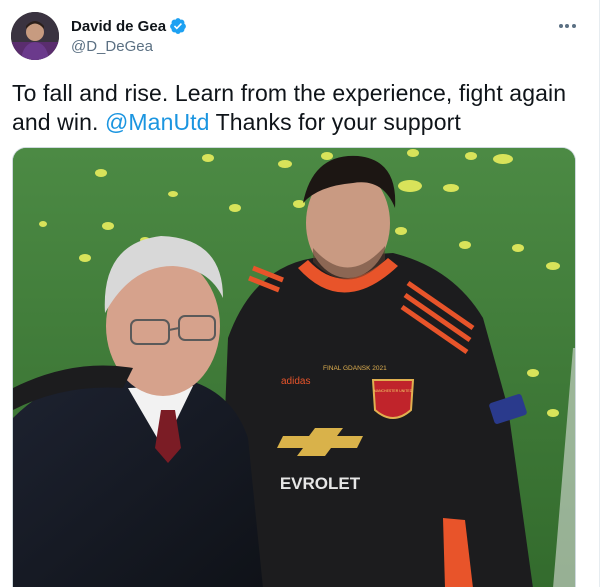 This screenshot has height=587, width=600. Describe the element at coordinates (118, 26) in the screenshot. I see `display-name: David de Gea` at that location.